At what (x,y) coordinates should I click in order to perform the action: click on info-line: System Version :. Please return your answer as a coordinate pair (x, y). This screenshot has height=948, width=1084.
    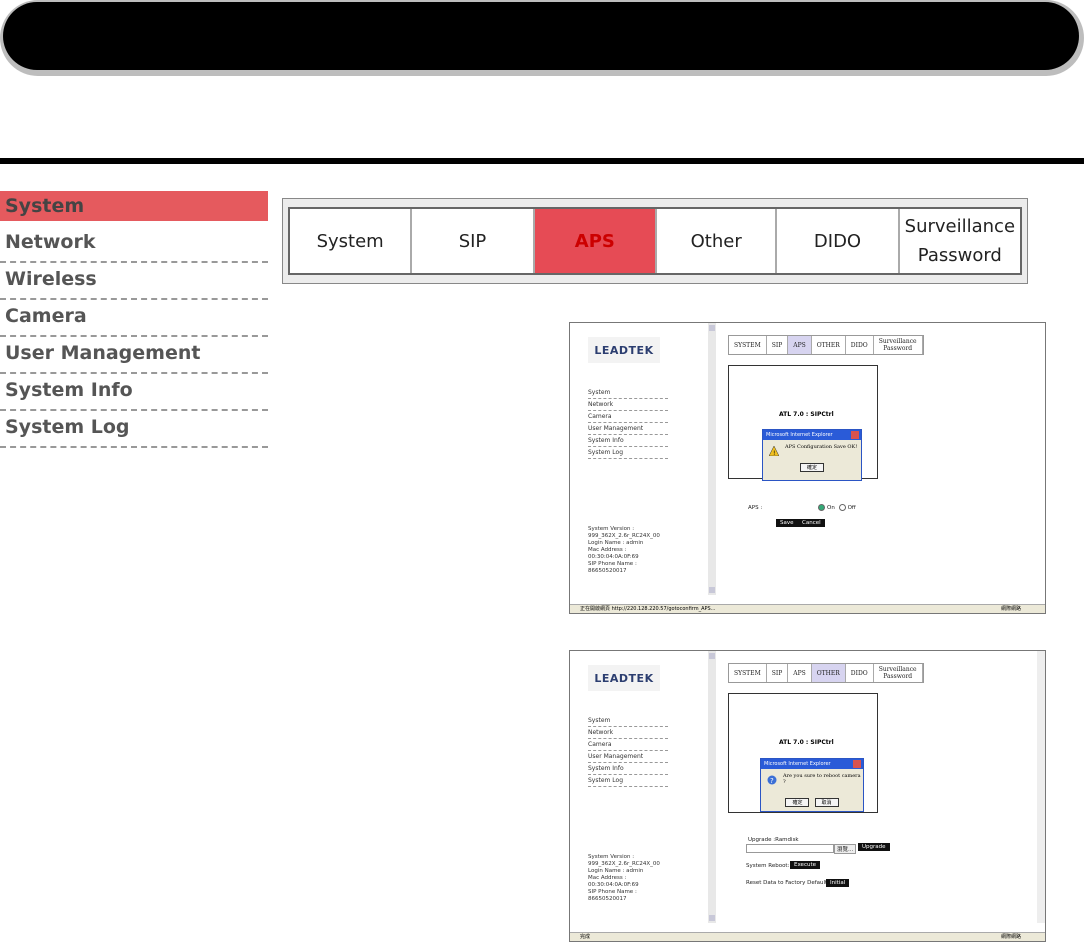
    Looking at the image, I should click on (611, 529).